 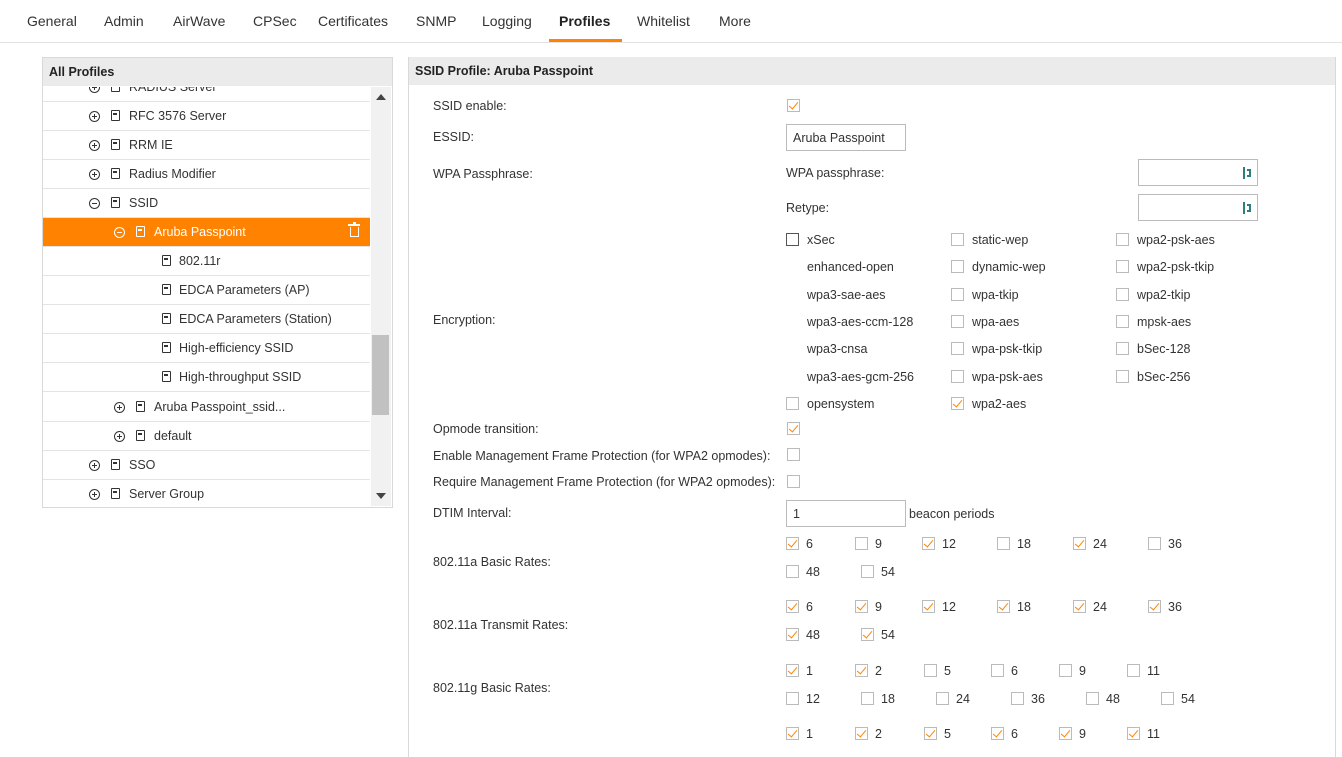 I want to click on g-basic-rate-2-checkbox, so click(x=861, y=670).